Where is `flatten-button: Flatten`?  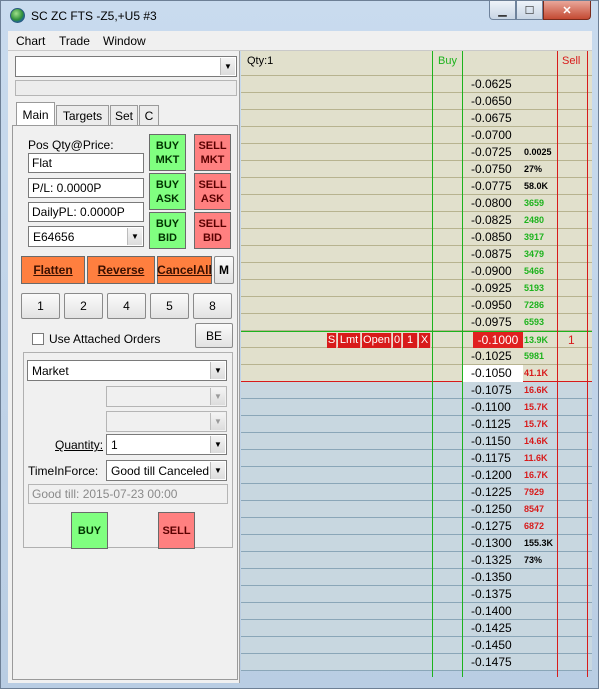 flatten-button: Flatten is located at coordinates (53, 270).